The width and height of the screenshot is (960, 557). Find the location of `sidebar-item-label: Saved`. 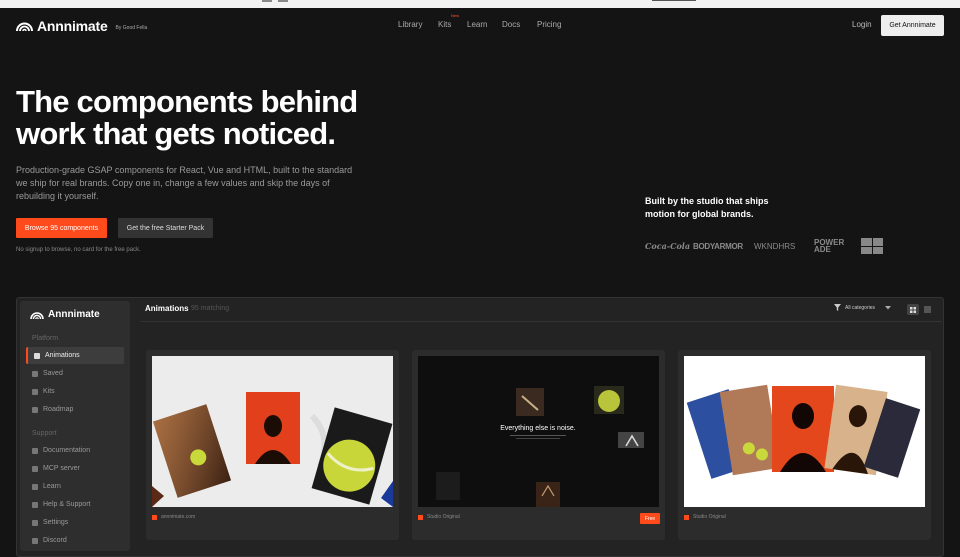

sidebar-item-label: Saved is located at coordinates (53, 373).